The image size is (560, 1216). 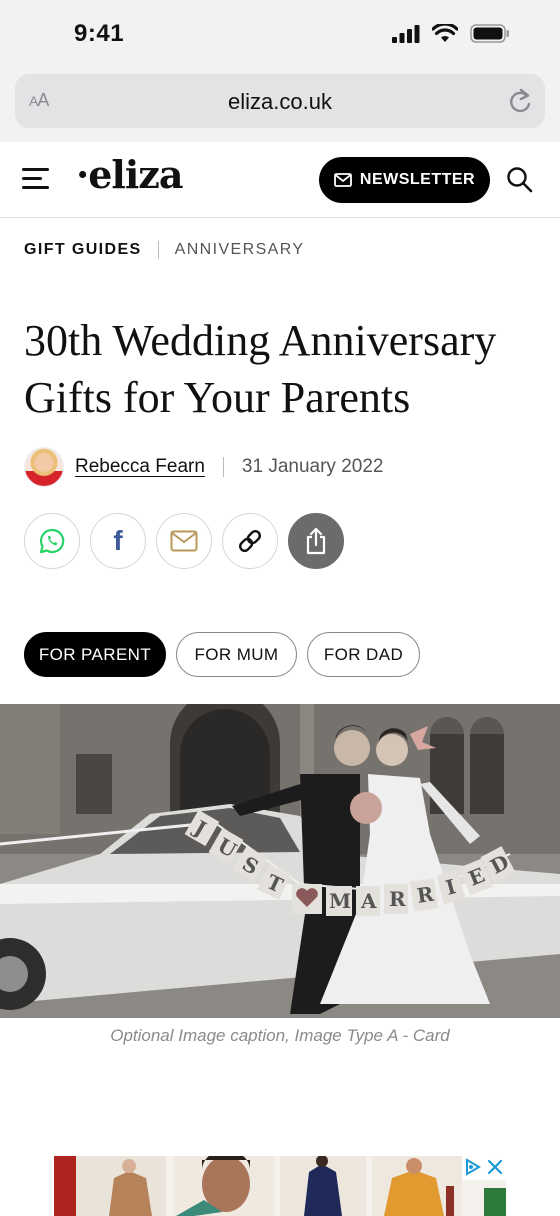 What do you see at coordinates (36, 178) in the screenshot?
I see `hamburger-menu-icon` at bounding box center [36, 178].